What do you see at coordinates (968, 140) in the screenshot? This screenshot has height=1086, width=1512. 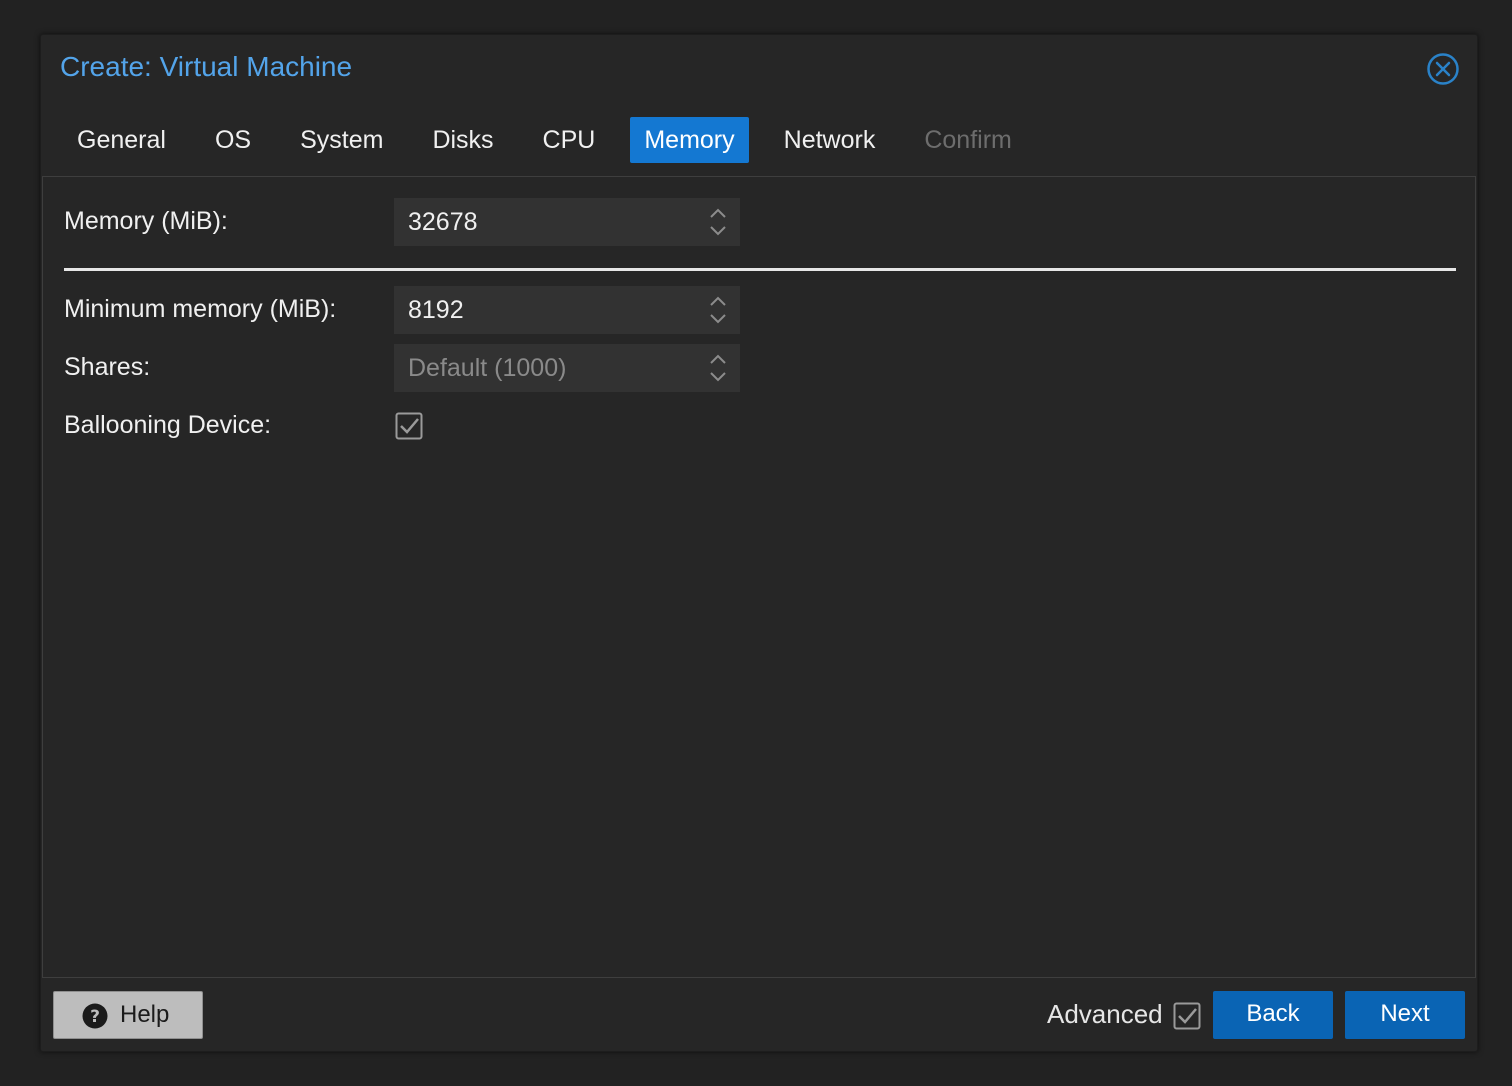 I see `tab-confirm: Confirm` at bounding box center [968, 140].